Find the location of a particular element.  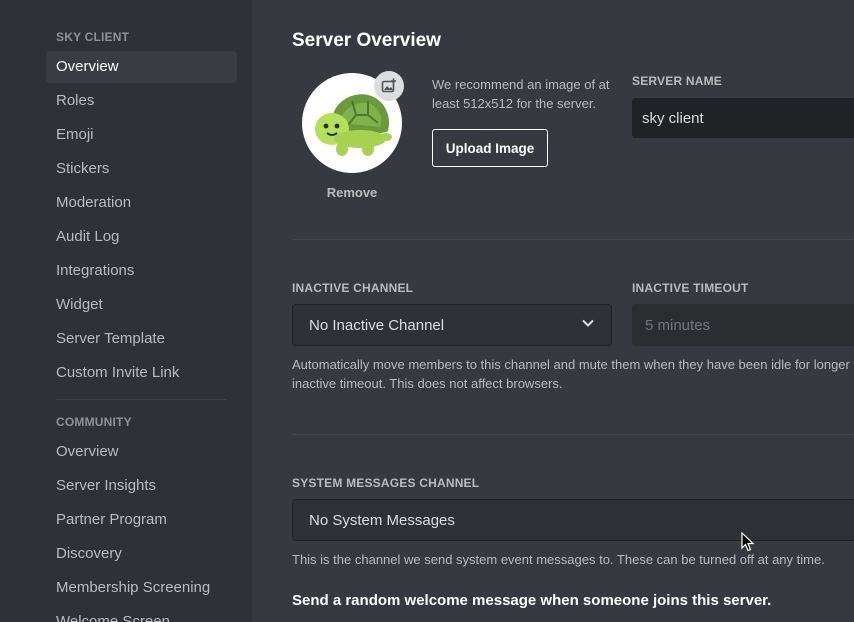

inactive-timeout-label: INACTIVE TIMEOUT is located at coordinates (690, 288).